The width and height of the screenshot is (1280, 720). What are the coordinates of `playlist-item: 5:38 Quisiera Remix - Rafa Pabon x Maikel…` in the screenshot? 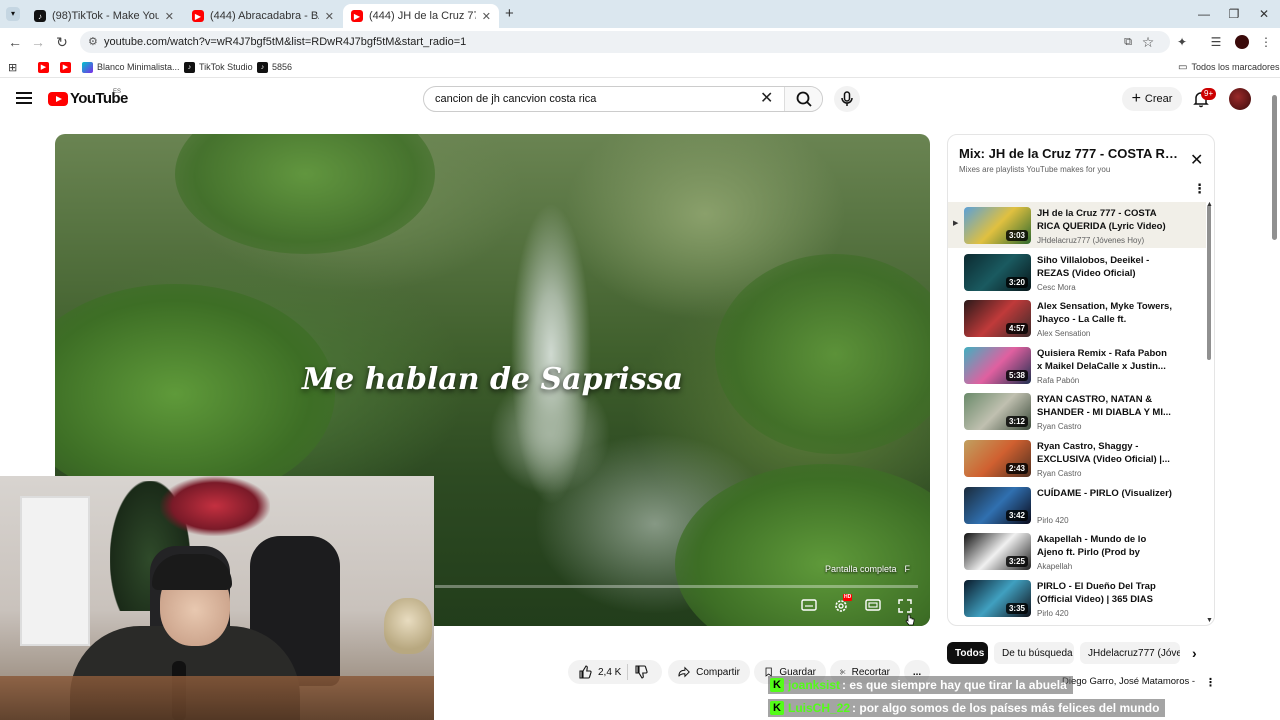 It's located at (1077, 365).